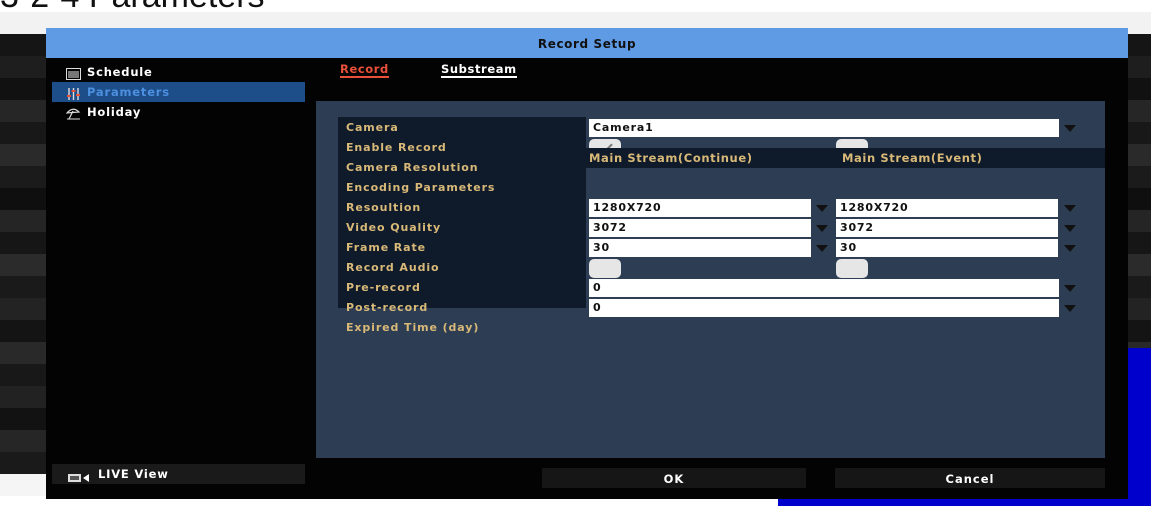 This screenshot has width=1151, height=506. I want to click on ok-button: OK, so click(674, 478).